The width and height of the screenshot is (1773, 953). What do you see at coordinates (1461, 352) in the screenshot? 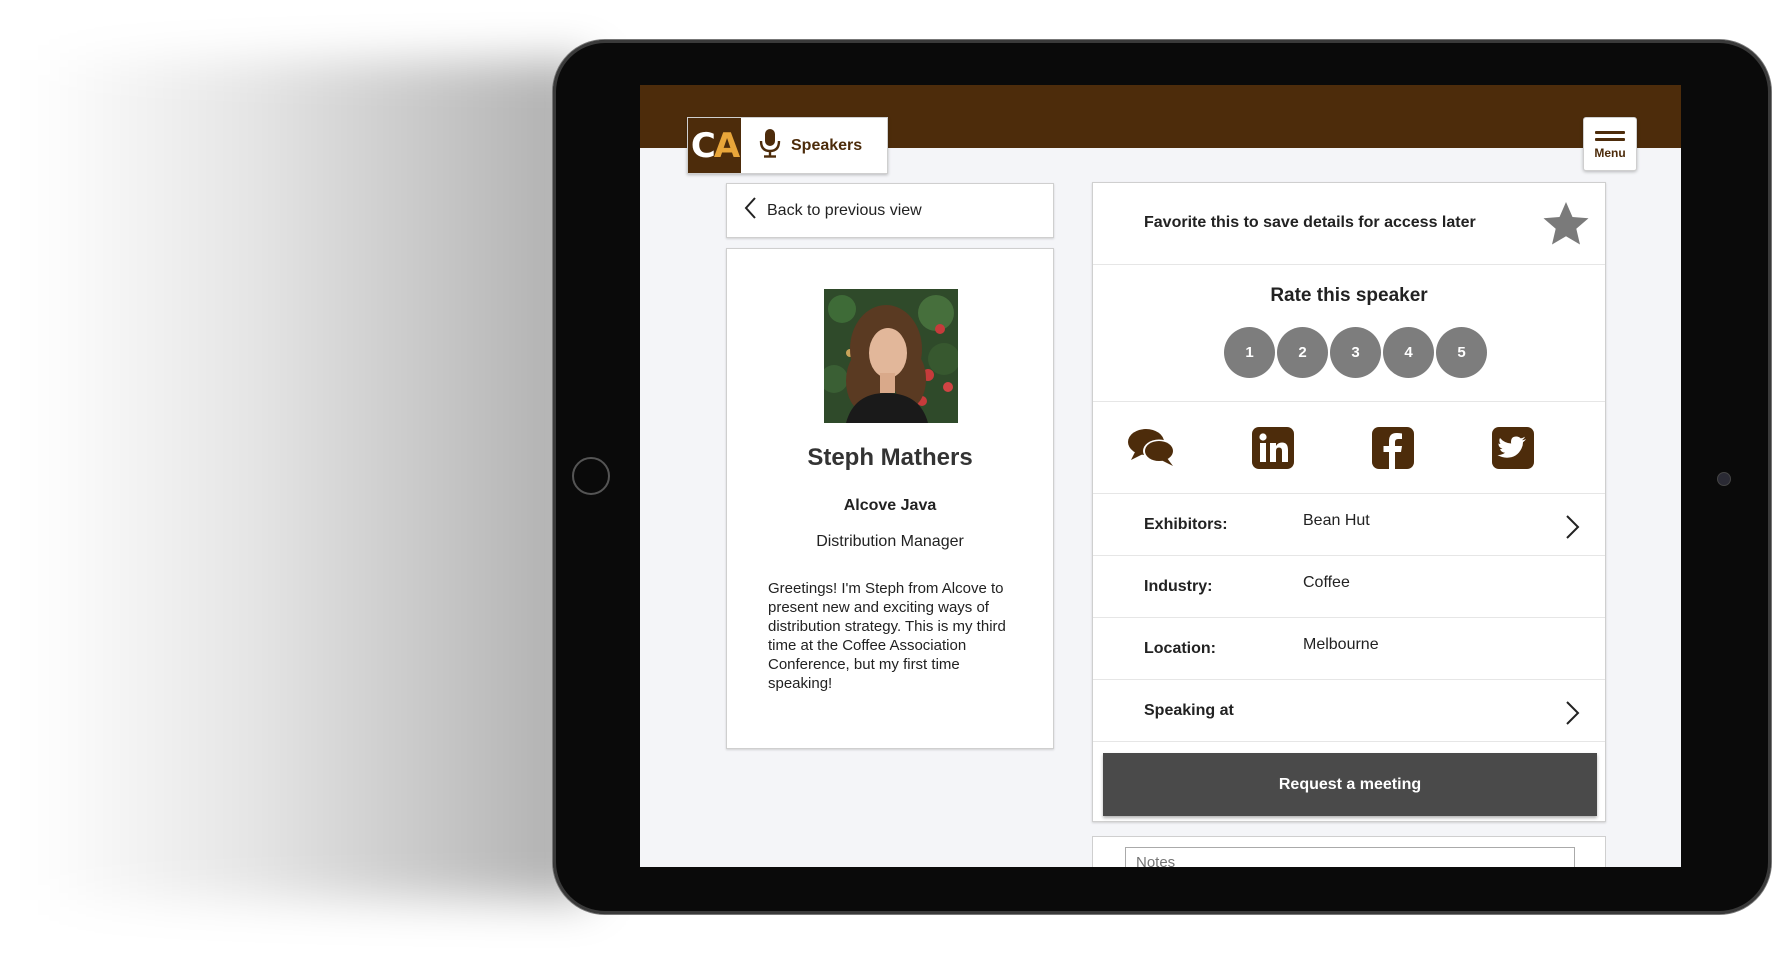
I see `rating-option-5: 5` at bounding box center [1461, 352].